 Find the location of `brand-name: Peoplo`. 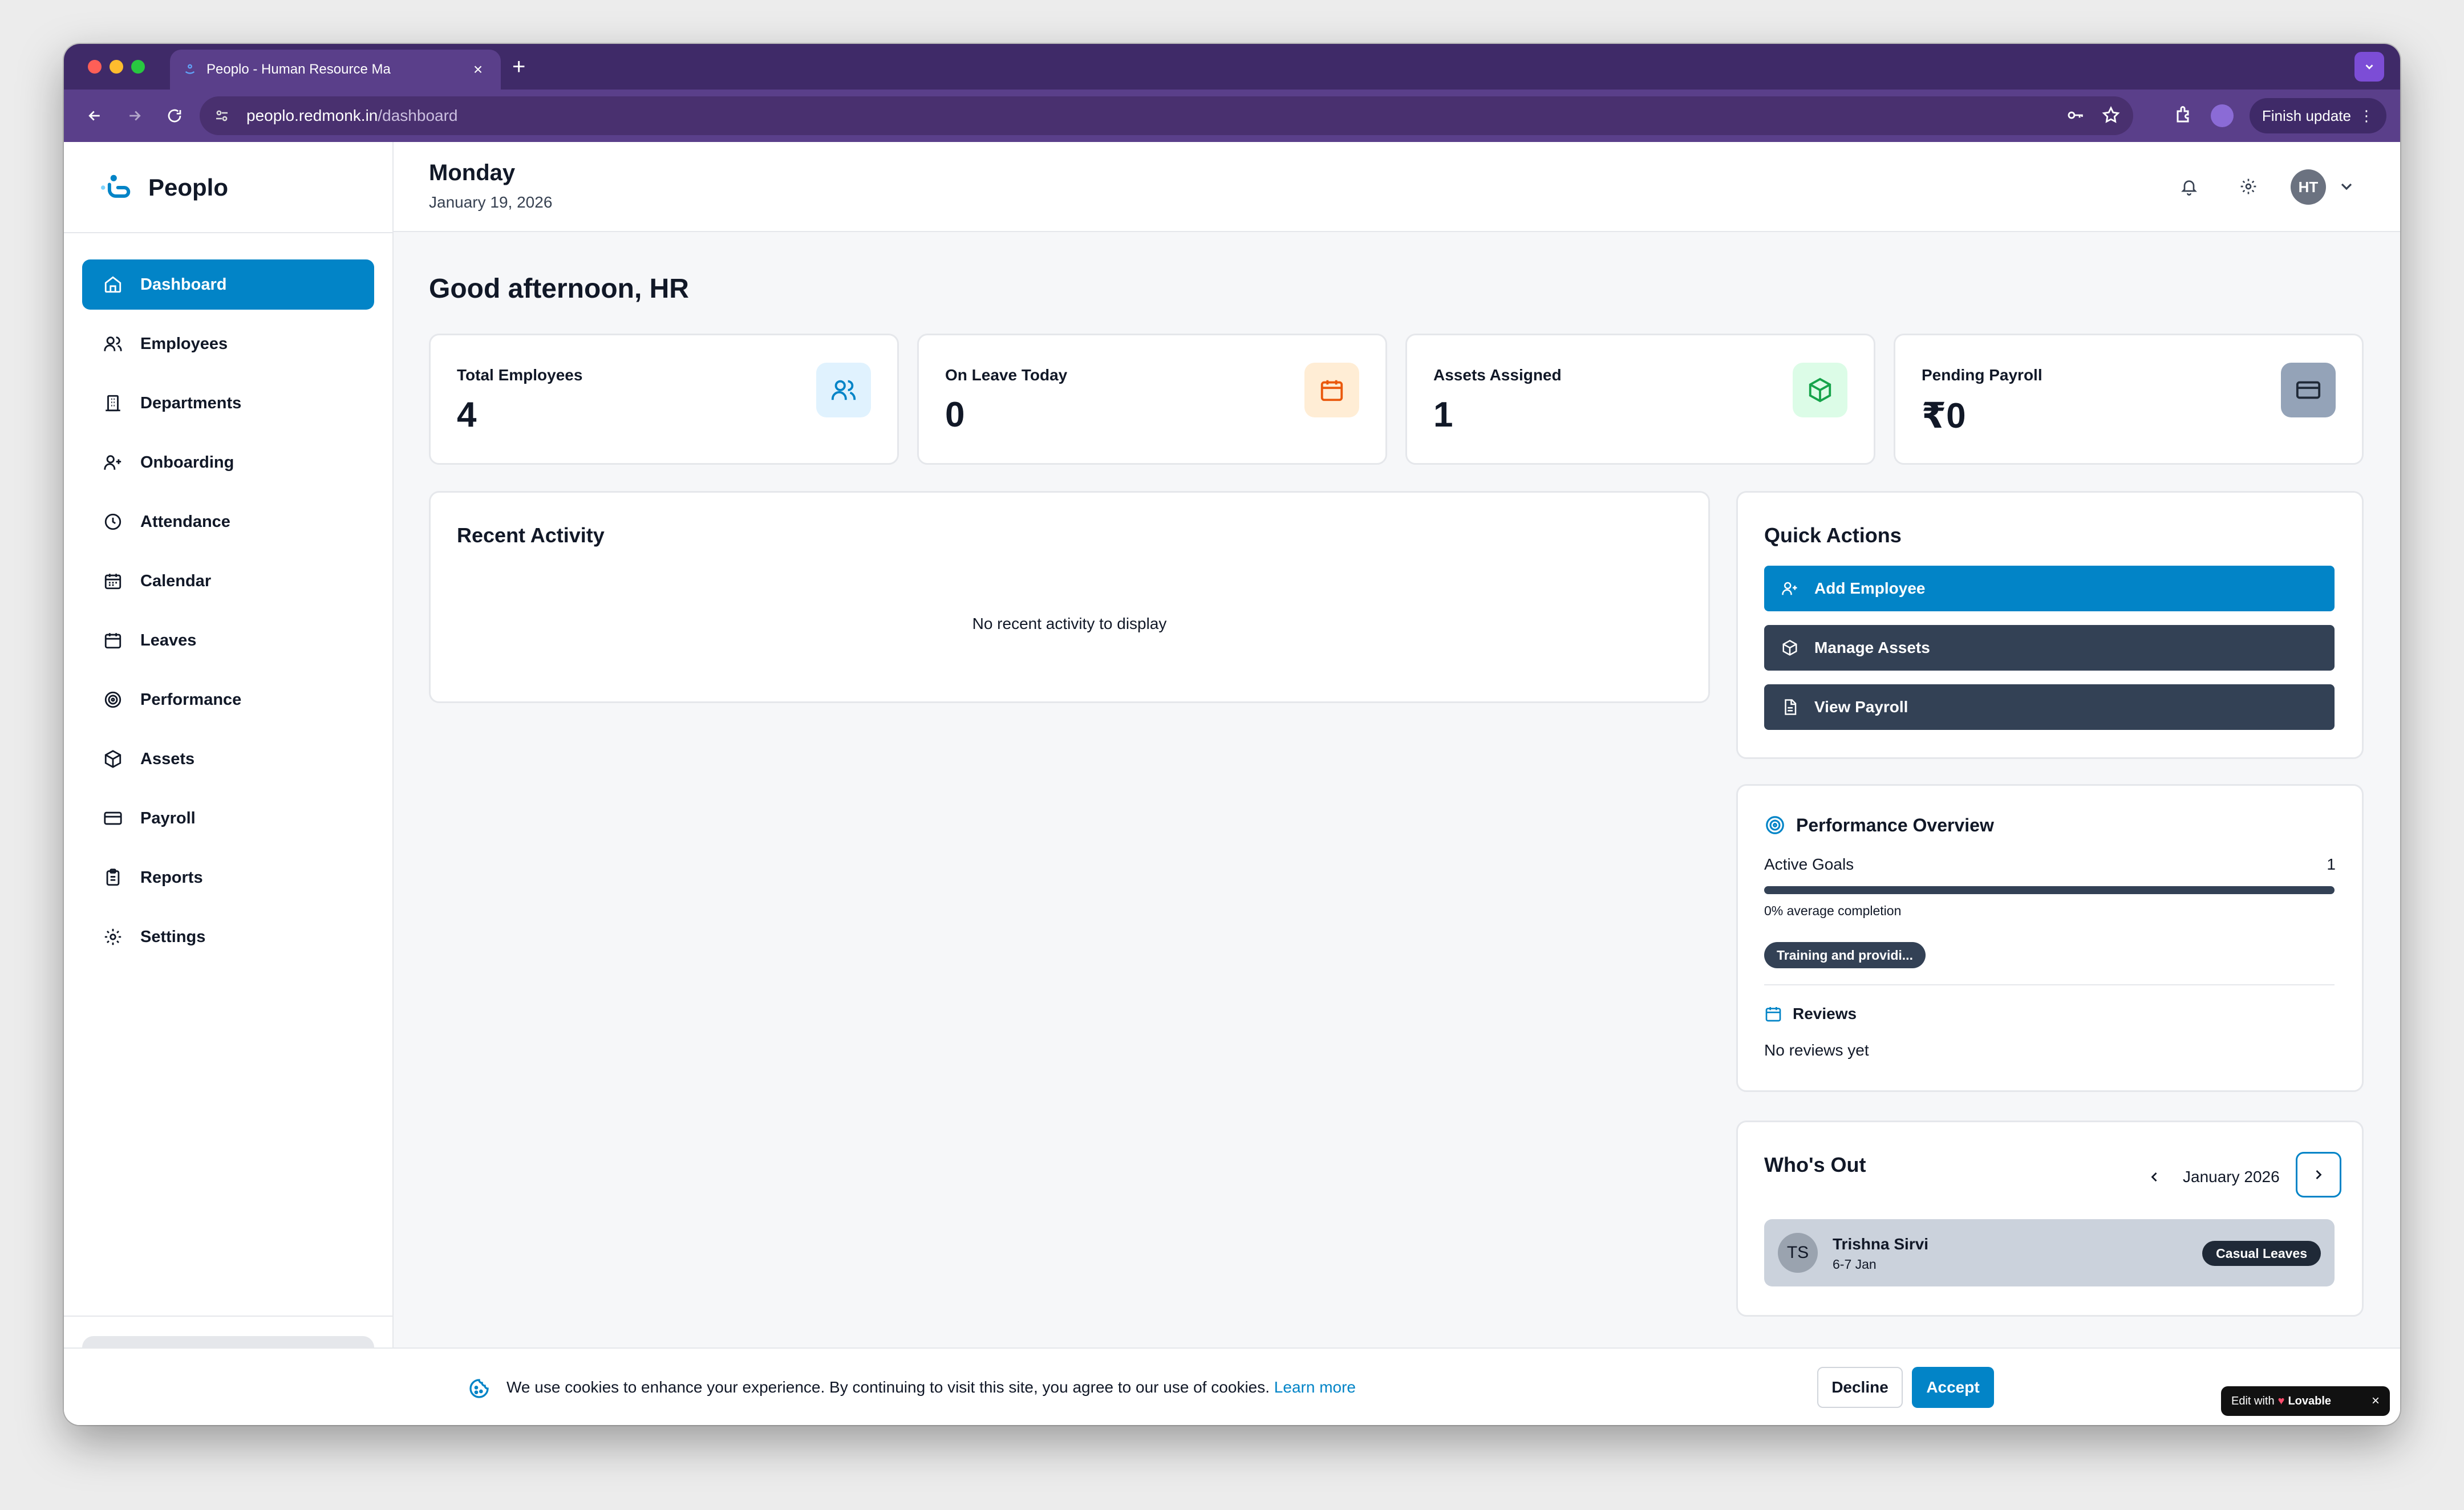

brand-name: Peoplo is located at coordinates (188, 188).